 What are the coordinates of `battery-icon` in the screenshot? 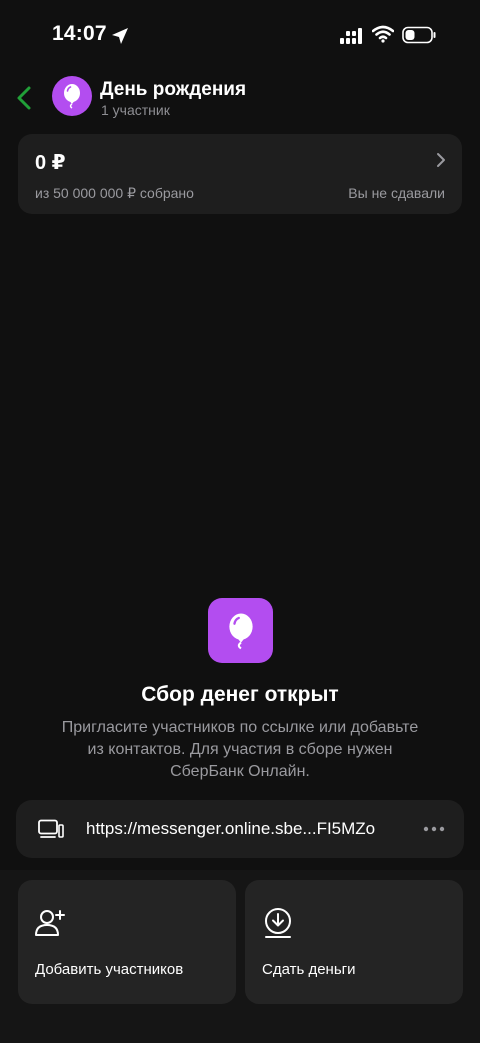 It's located at (419, 35).